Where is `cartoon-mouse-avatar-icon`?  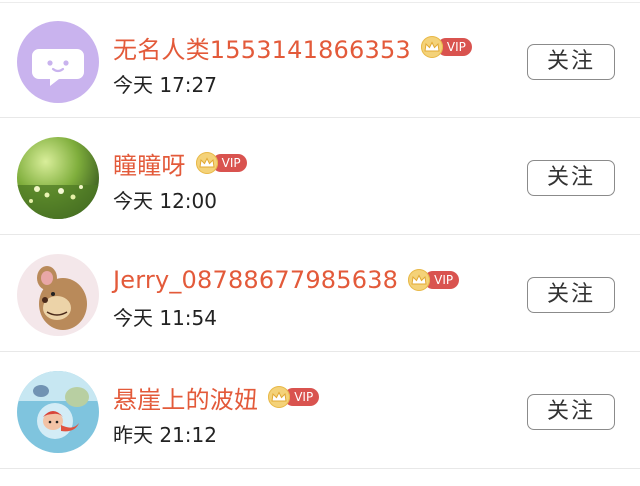
cartoon-mouse-avatar-icon is located at coordinates (58, 295).